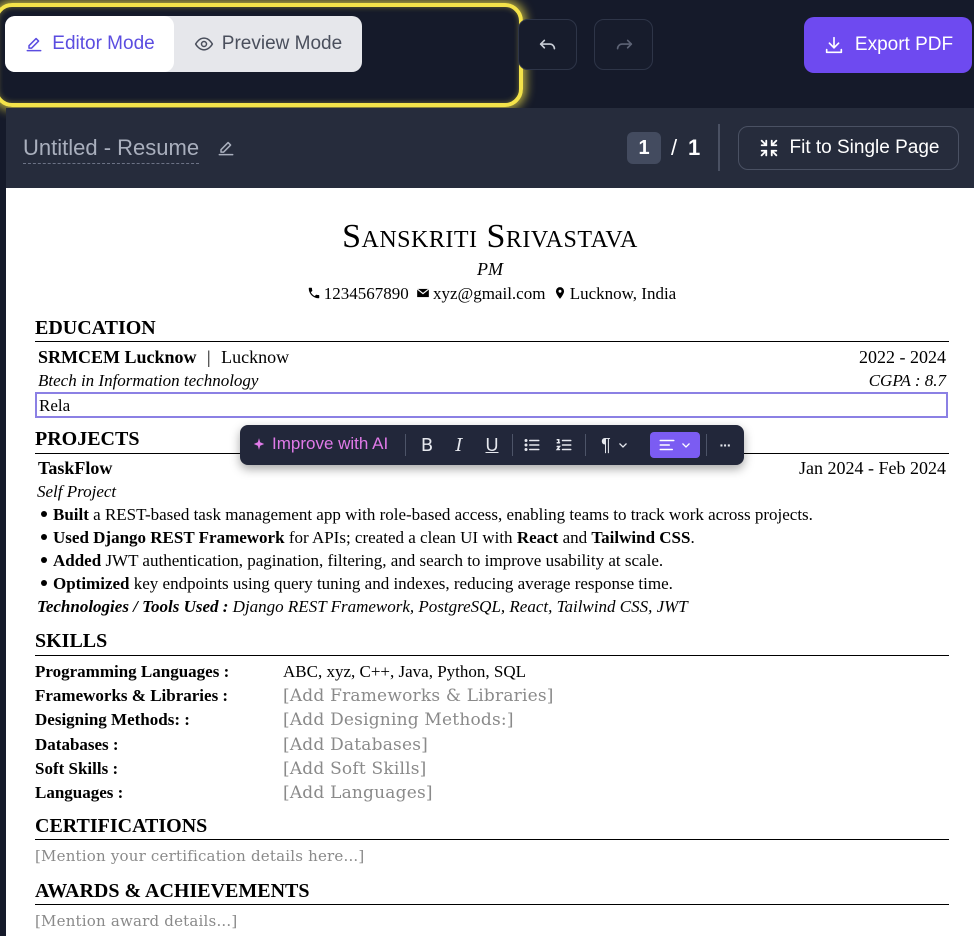  What do you see at coordinates (725, 445) in the screenshot?
I see `more-options-button: ···` at bounding box center [725, 445].